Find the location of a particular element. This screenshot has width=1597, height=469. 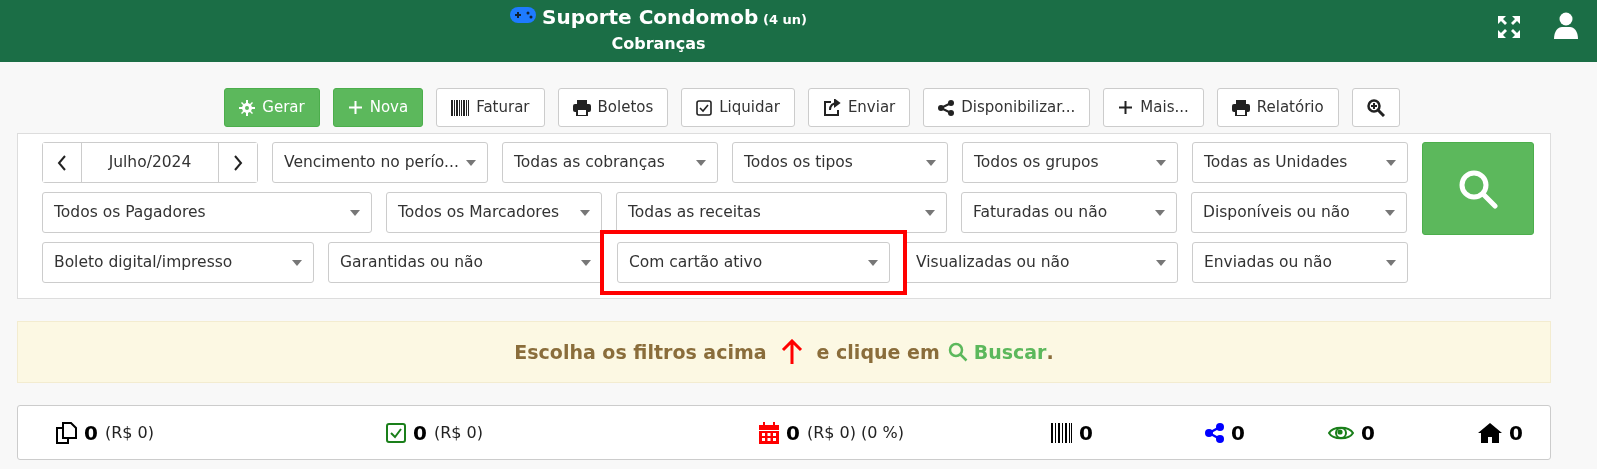

dropdown: Todos os Marcadores is located at coordinates (494, 212).